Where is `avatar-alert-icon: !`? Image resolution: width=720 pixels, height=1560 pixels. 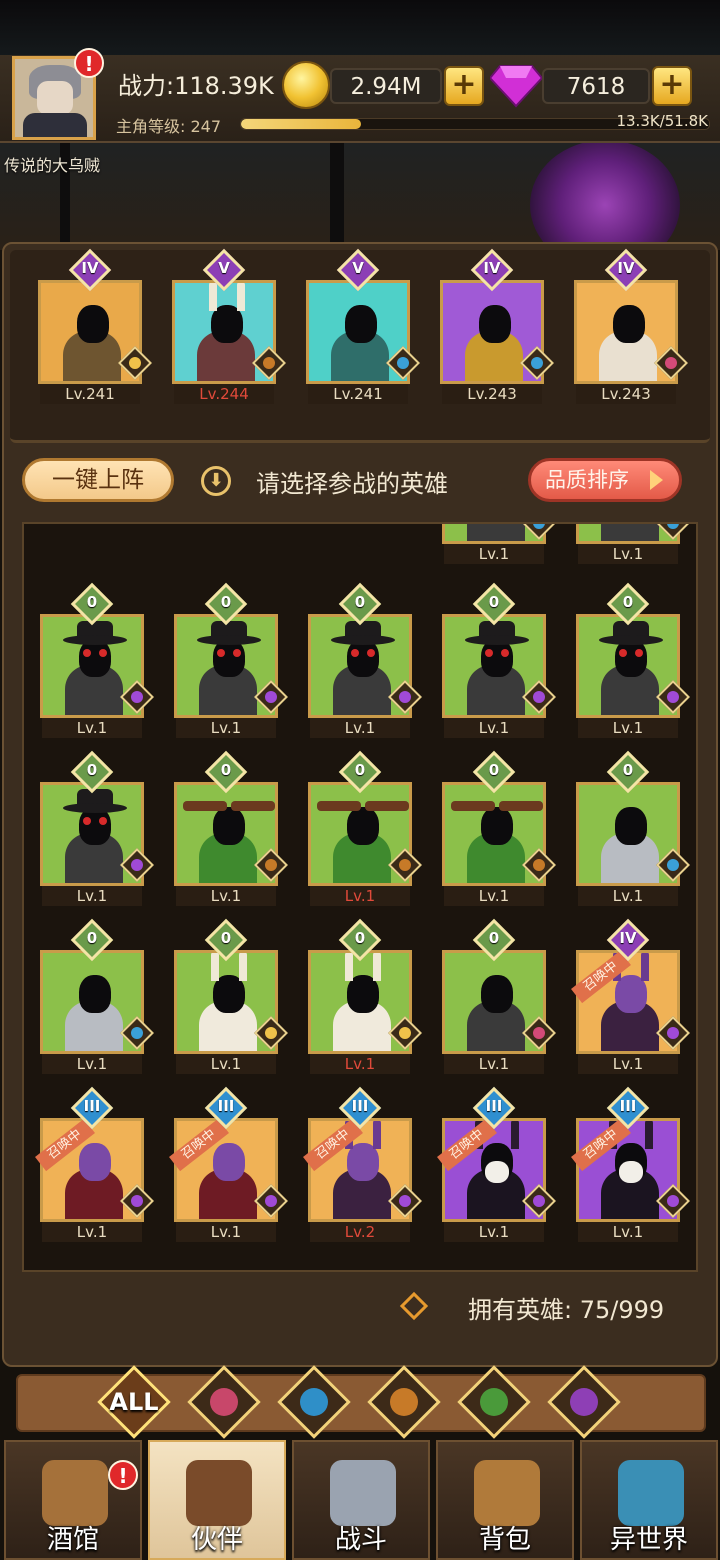 avatar-alert-icon: ! is located at coordinates (89, 63).